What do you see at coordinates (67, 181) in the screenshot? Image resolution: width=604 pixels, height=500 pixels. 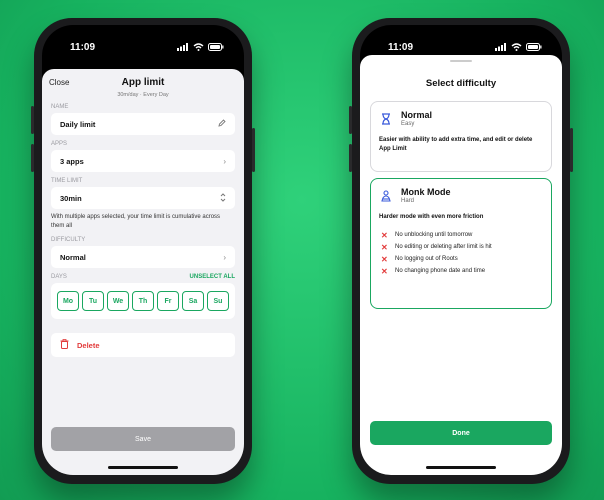 I see `time-limit-label: TIME LIMIT` at bounding box center [67, 181].